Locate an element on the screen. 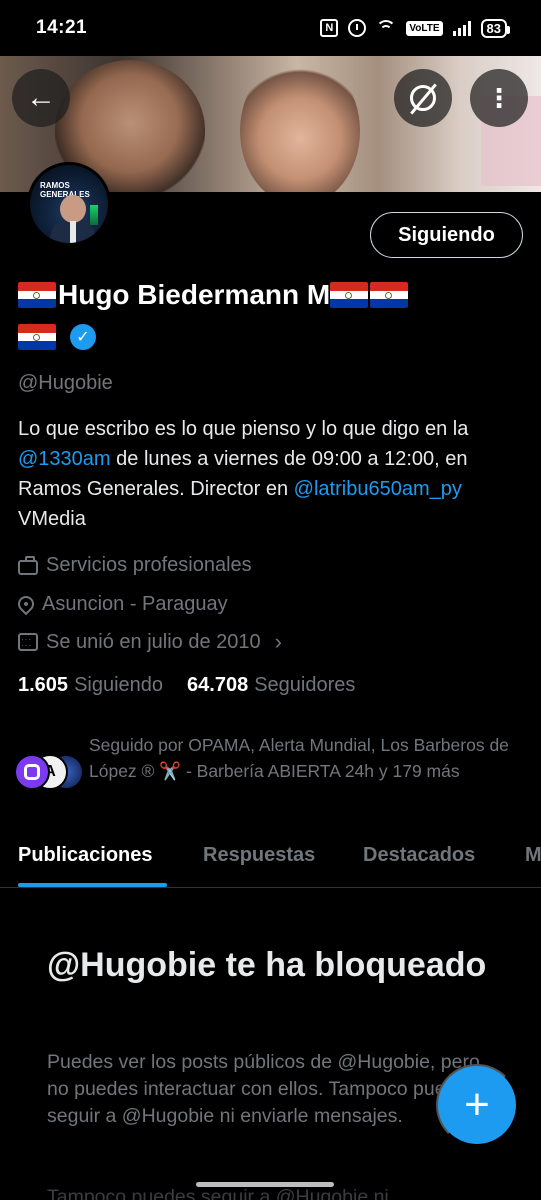  more-options-button: ⋮ is located at coordinates (499, 98).